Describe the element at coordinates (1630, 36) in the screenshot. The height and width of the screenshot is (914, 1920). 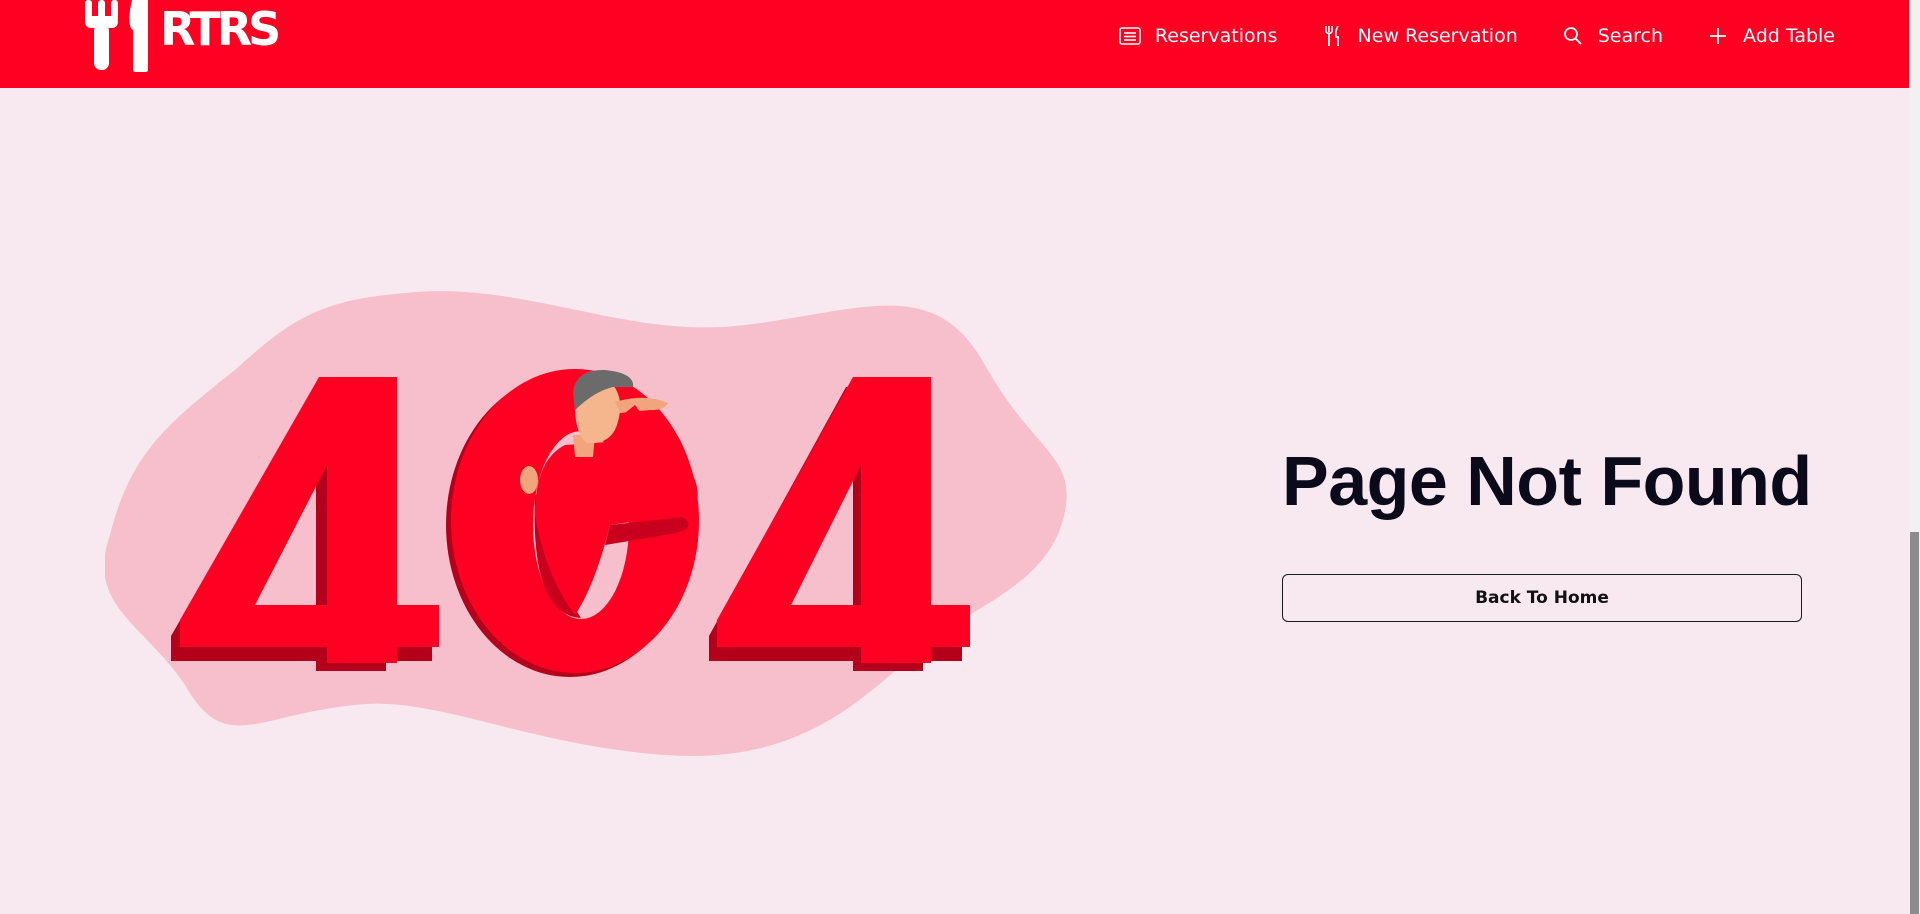
I see `nav-search-label: Search` at that location.